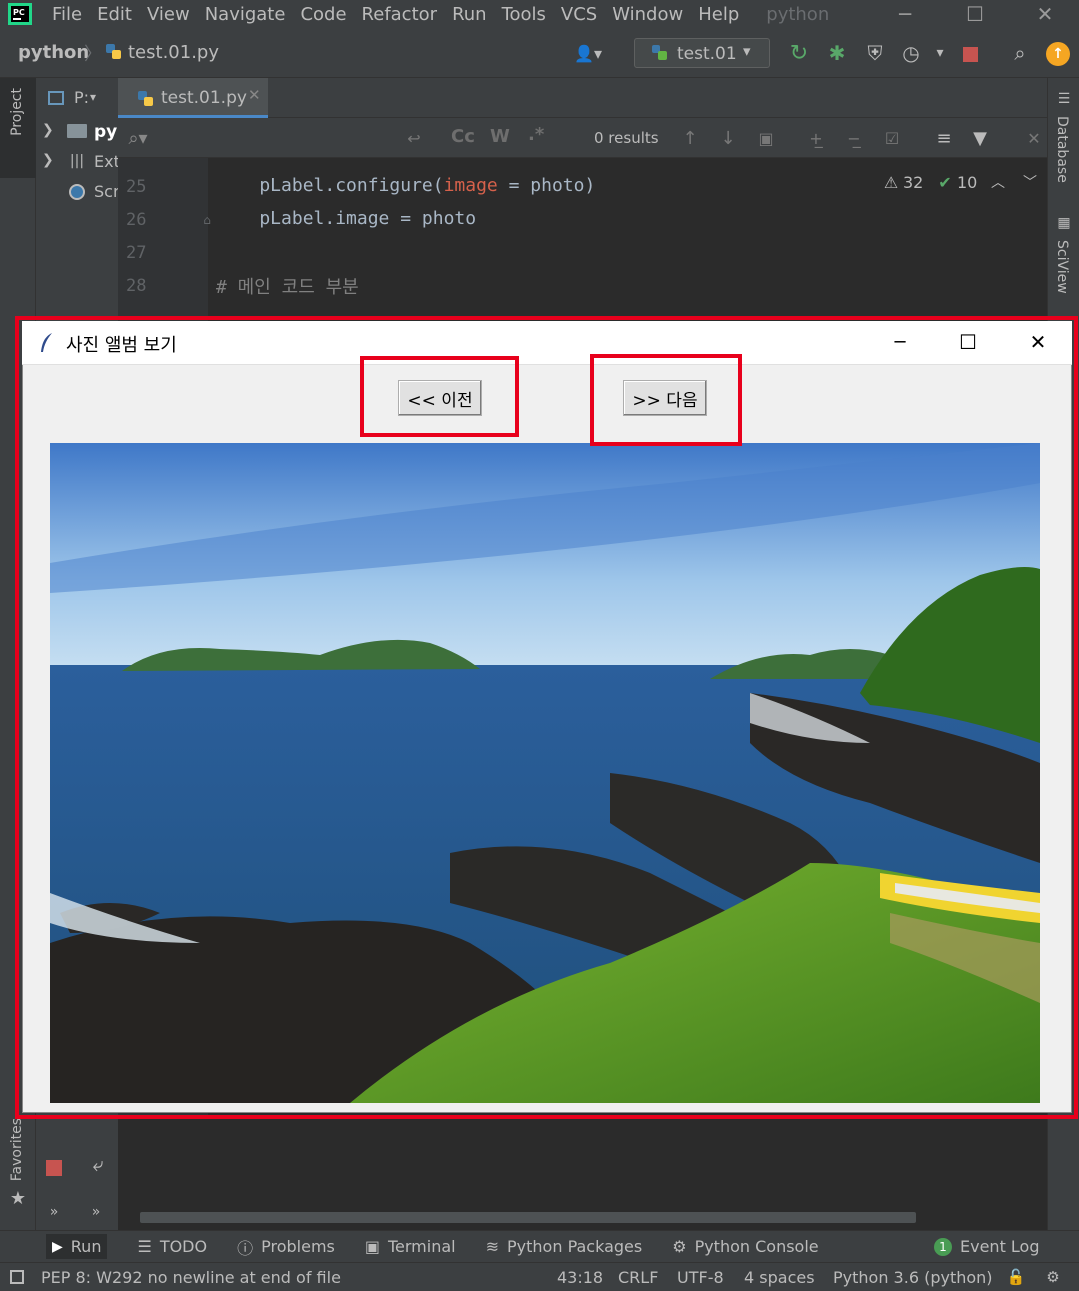 This screenshot has width=1079, height=1291. Describe the element at coordinates (745, 1246) in the screenshot. I see `python-console-tool-button: ⚙ Python Console` at that location.